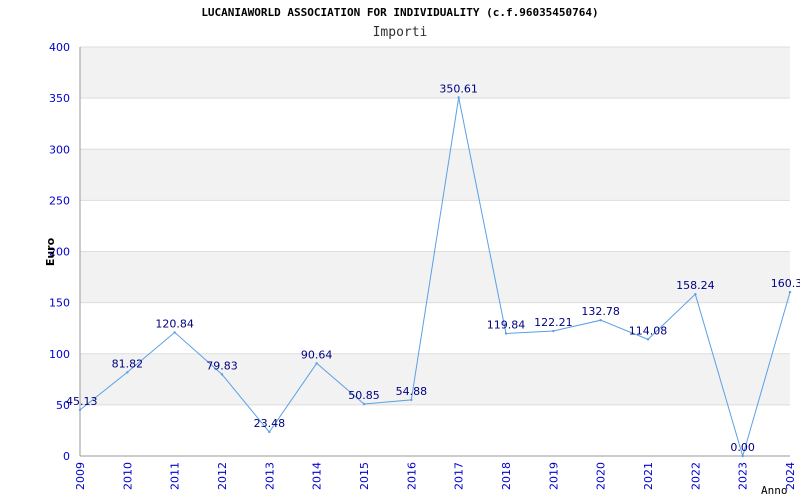 The width and height of the screenshot is (800, 500). What do you see at coordinates (317, 354) in the screenshot?
I see `data-label: 90.64` at bounding box center [317, 354].